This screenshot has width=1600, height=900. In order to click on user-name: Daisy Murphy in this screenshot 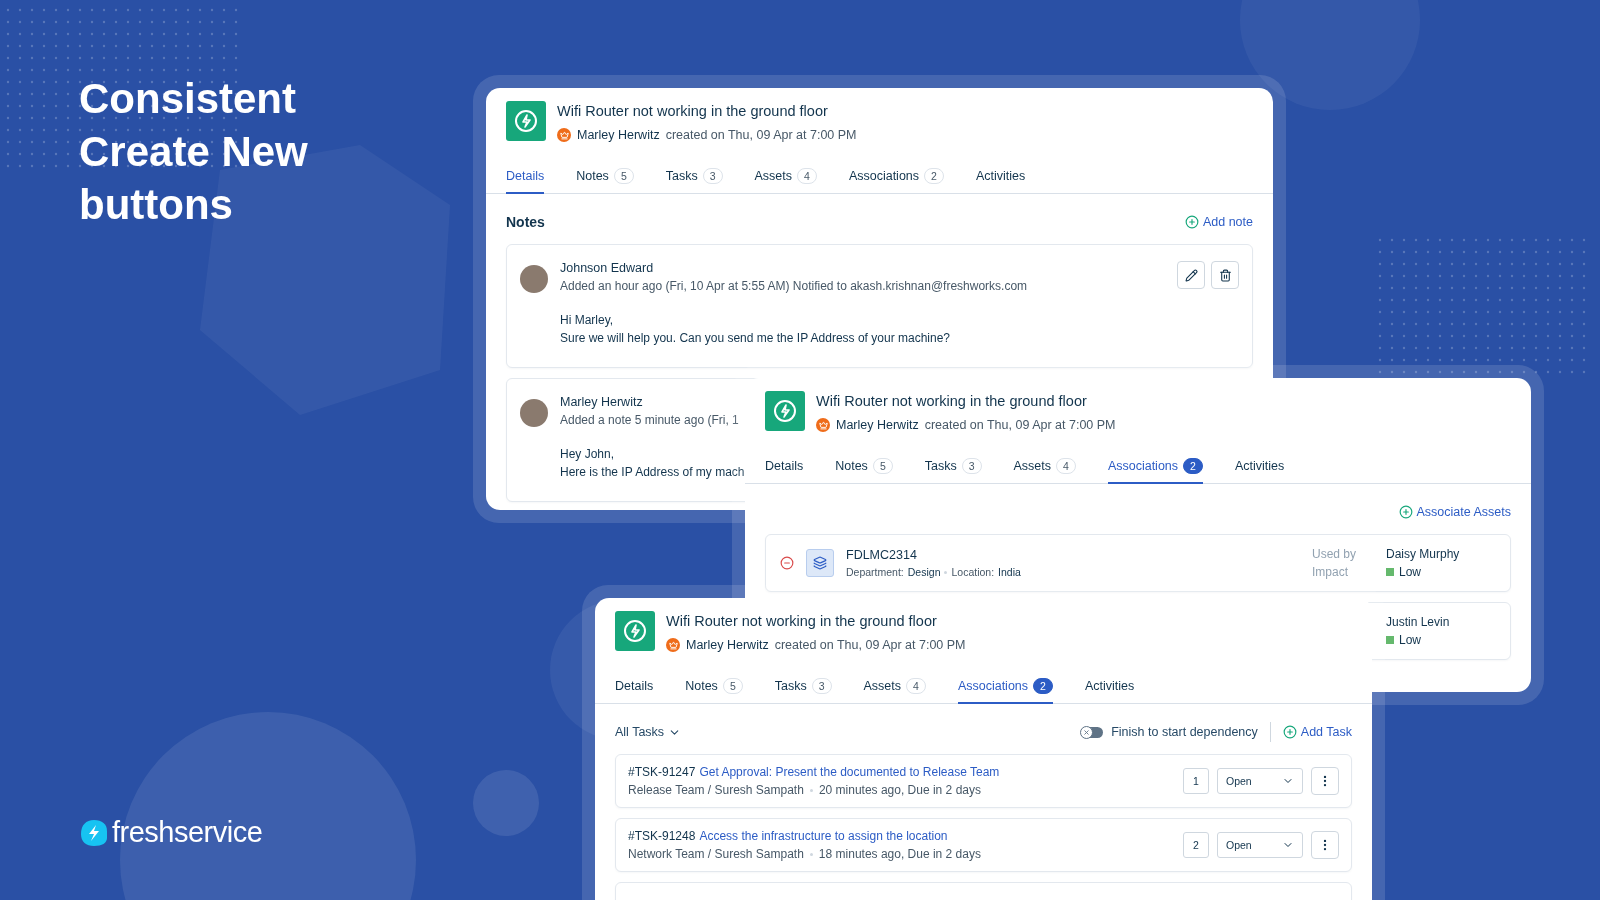, I will do `click(1423, 554)`.